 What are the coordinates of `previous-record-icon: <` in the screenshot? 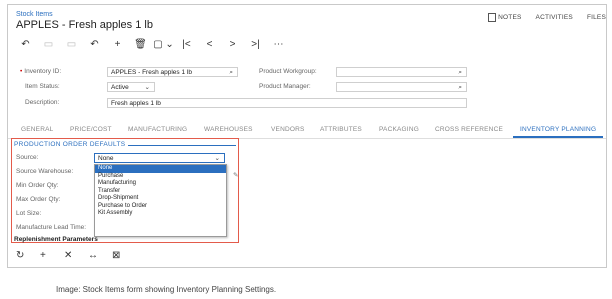 It's located at (209, 45).